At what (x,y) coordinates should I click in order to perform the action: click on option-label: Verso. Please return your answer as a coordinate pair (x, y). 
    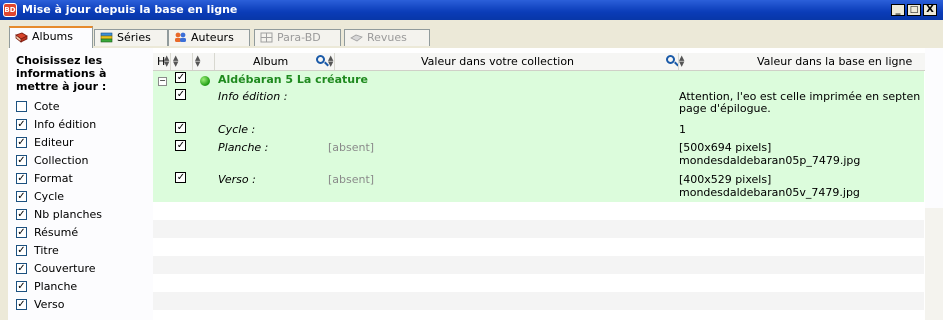
    Looking at the image, I should click on (49, 304).